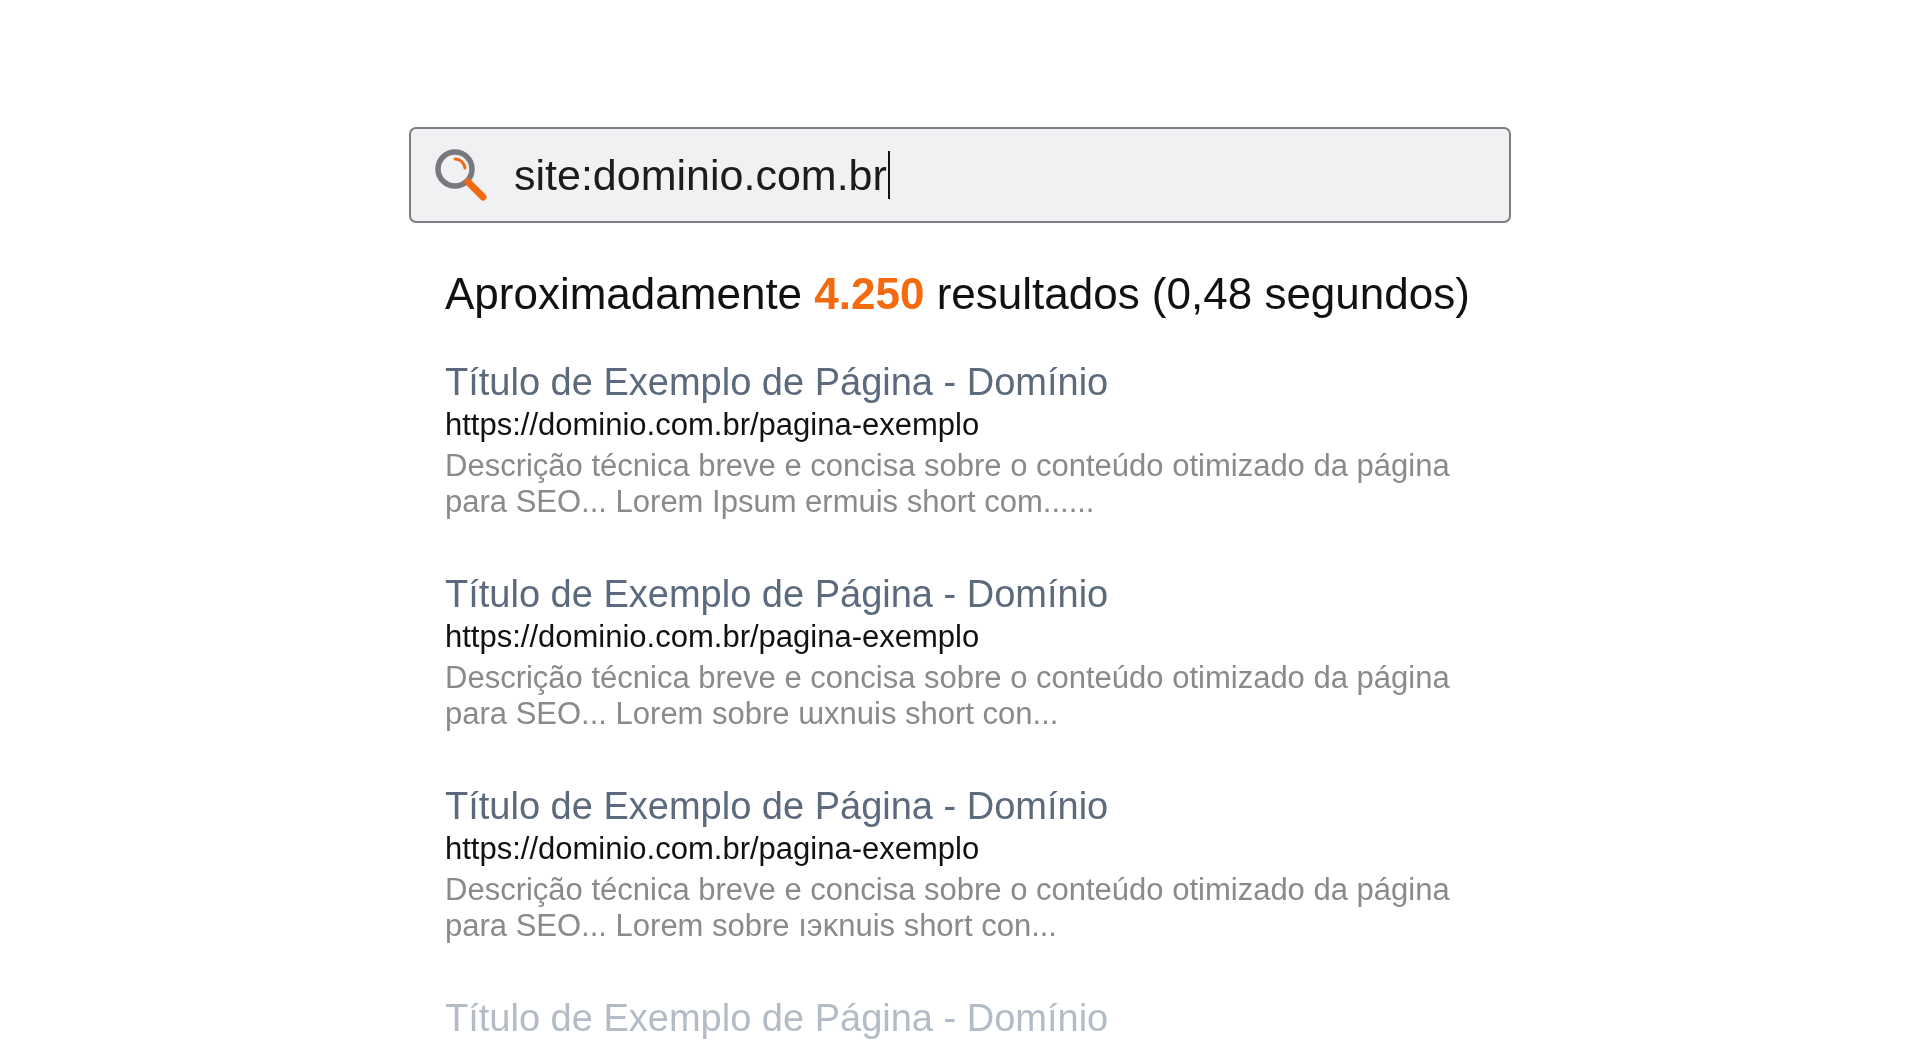 The width and height of the screenshot is (1920, 1047). Describe the element at coordinates (960, 175) in the screenshot. I see `search-field: site:dominio.com.br` at that location.